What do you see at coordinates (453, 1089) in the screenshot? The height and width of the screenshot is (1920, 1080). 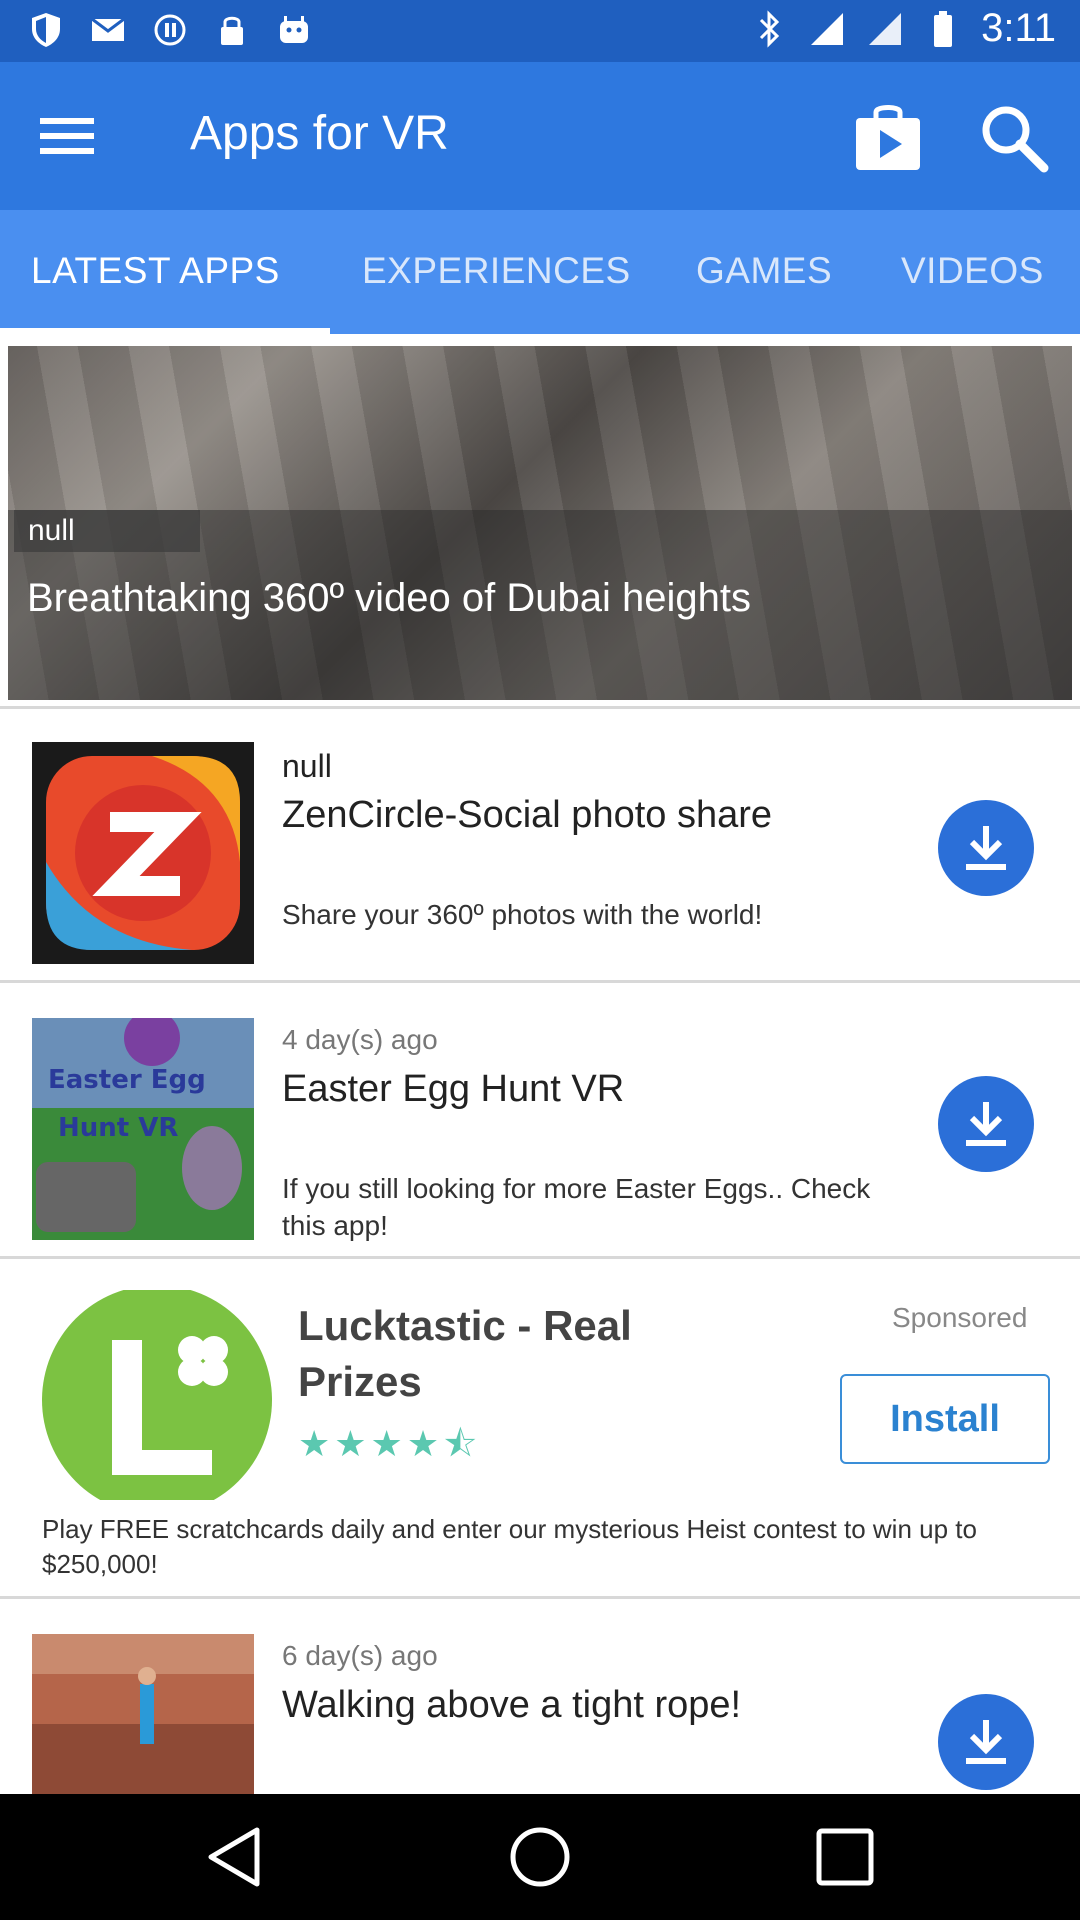 I see `item-title: Easter Egg Hunt VR` at bounding box center [453, 1089].